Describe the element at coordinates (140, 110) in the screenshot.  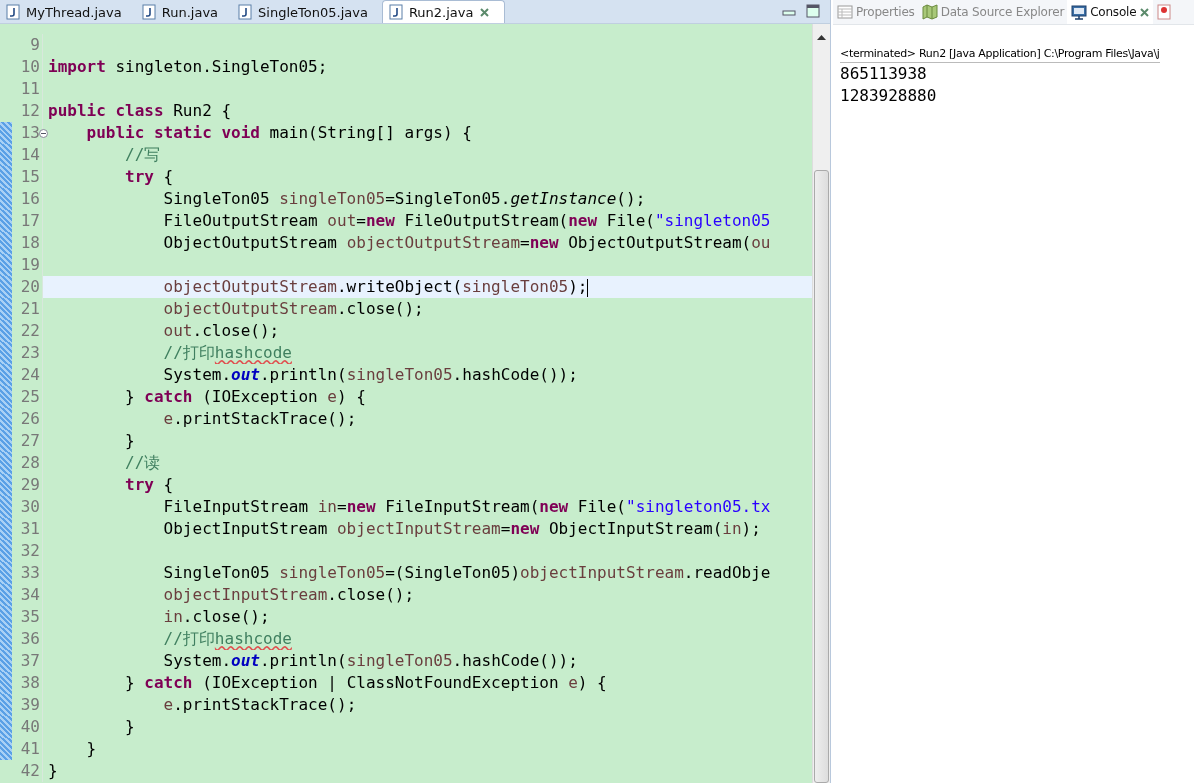
I see `code-line: public class Run2 {` at that location.